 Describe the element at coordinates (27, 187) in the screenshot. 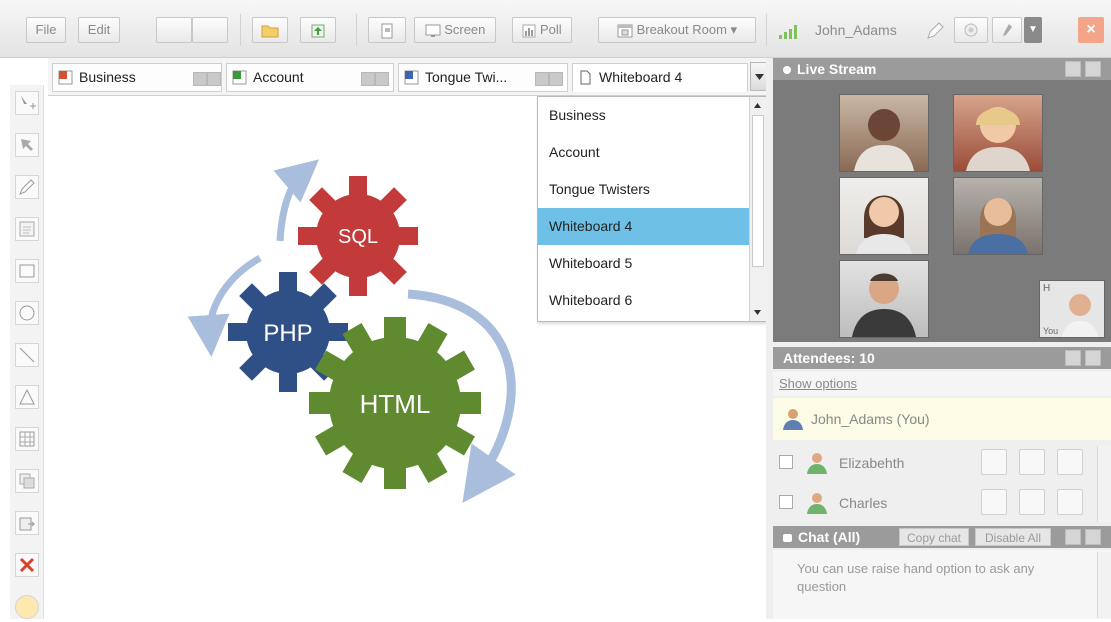

I see `pencil-tool` at that location.